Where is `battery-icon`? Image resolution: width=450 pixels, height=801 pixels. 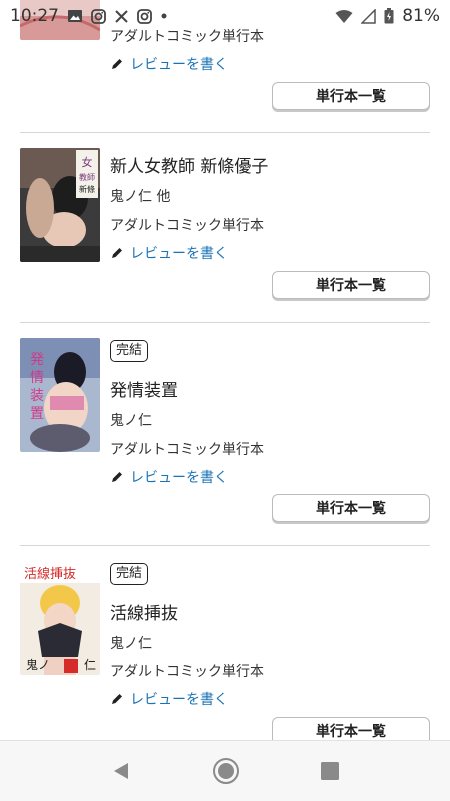 battery-icon is located at coordinates (389, 16).